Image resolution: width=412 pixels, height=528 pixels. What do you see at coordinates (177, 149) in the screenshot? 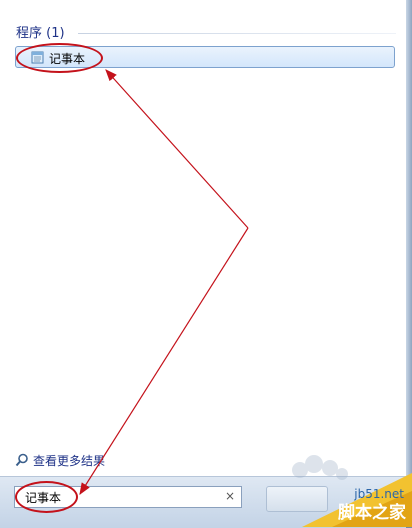
I see `annotation-arrow-to-result` at bounding box center [177, 149].